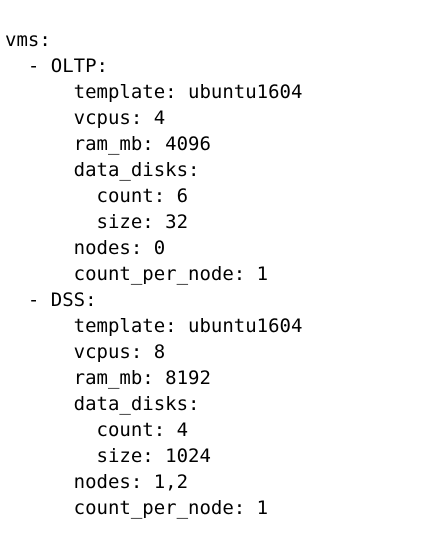 The width and height of the screenshot is (422, 536). Describe the element at coordinates (97, 222) in the screenshot. I see `code-line-oltp-disk-size: size: 32` at that location.